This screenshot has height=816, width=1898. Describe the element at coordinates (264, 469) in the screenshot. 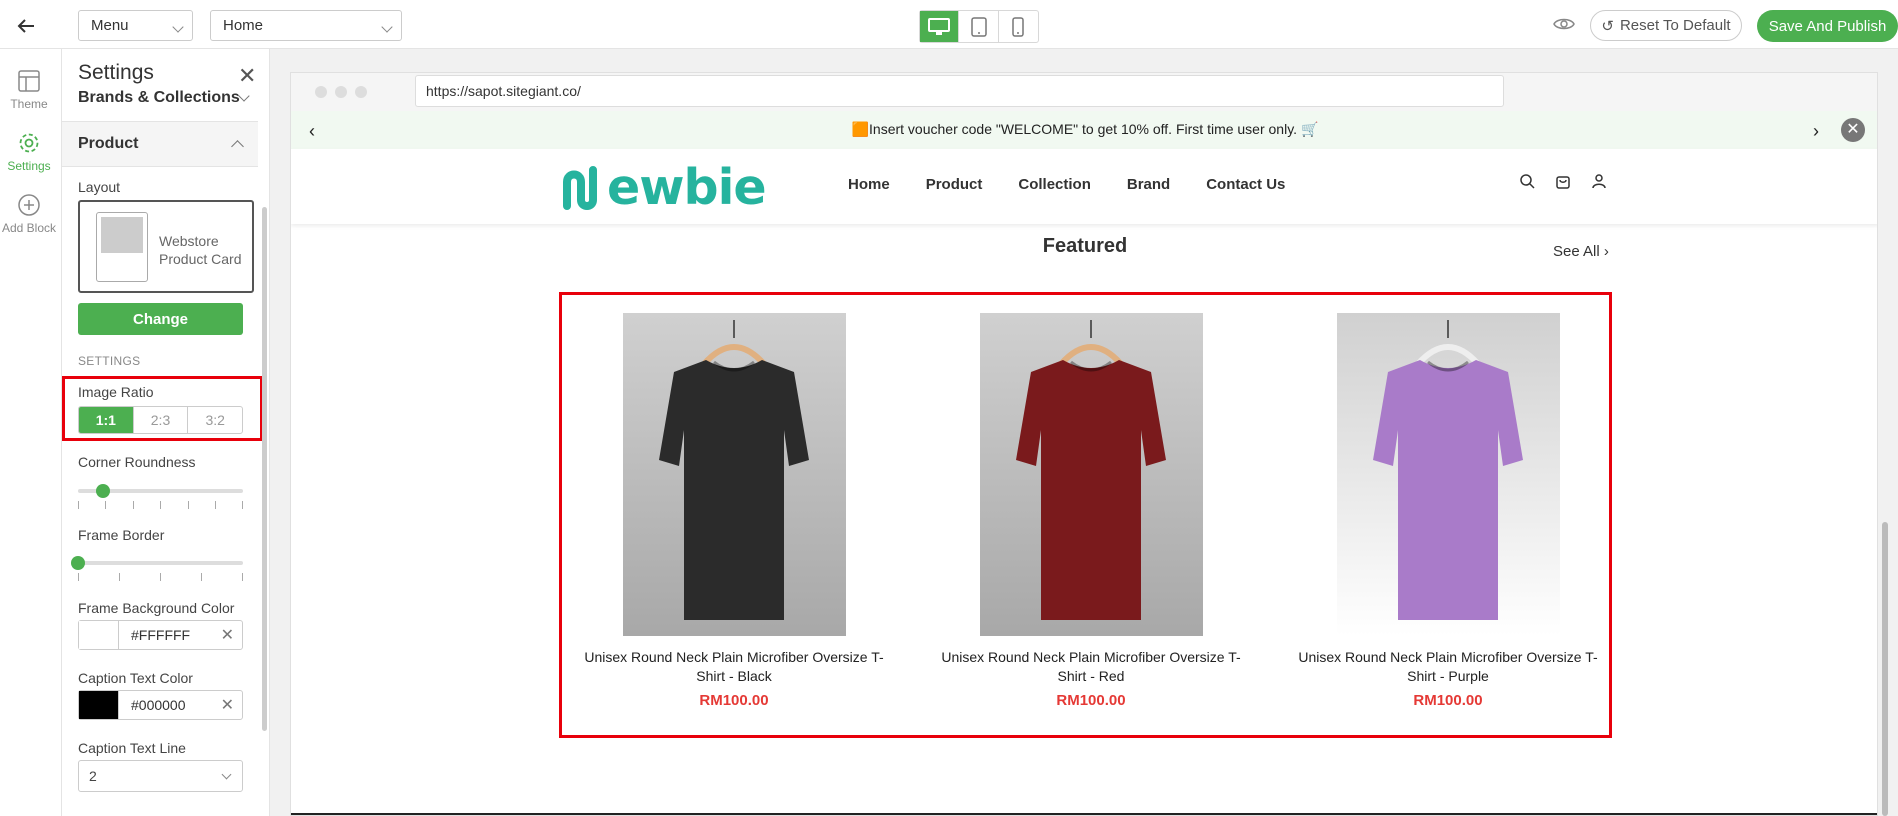

I see `panel-scrollbar` at that location.